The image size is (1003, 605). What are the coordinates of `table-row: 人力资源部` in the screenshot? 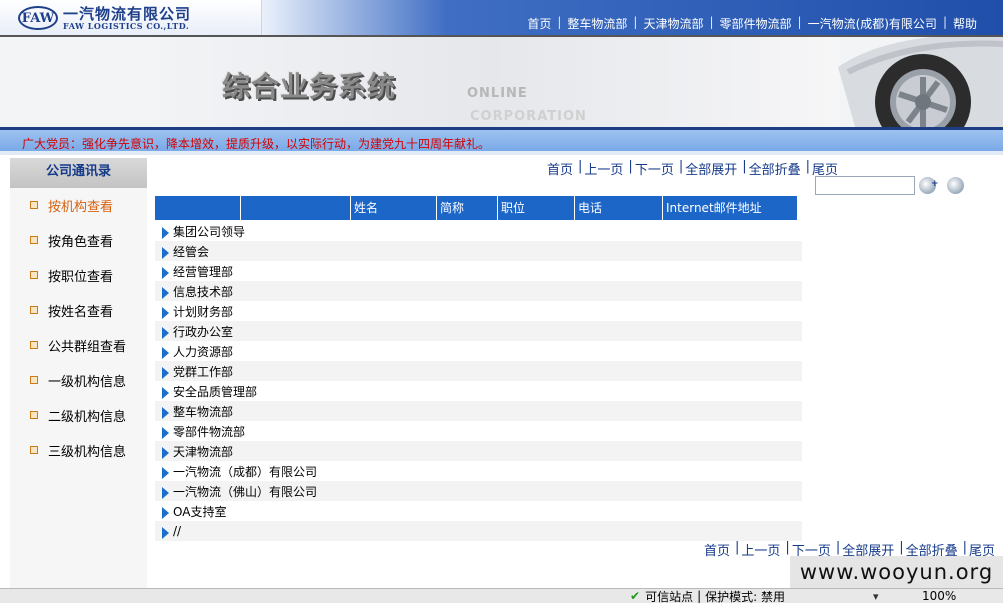 It's located at (478, 351).